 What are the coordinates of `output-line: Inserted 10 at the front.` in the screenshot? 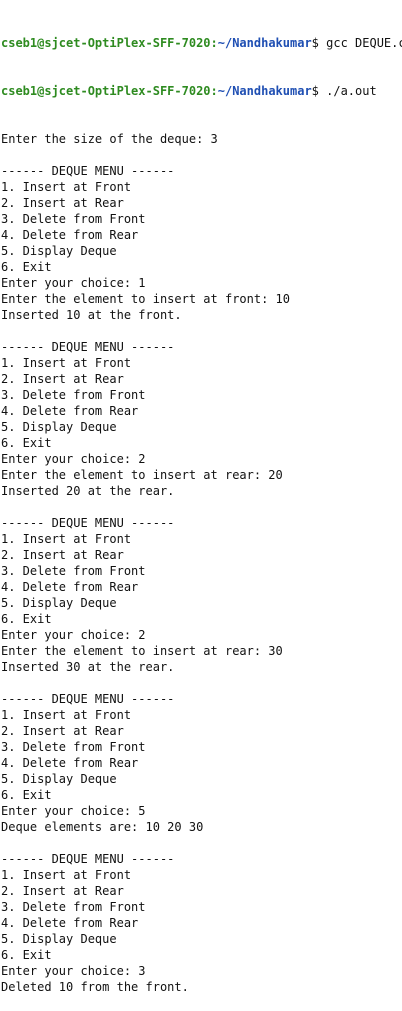 It's located at (91, 315).